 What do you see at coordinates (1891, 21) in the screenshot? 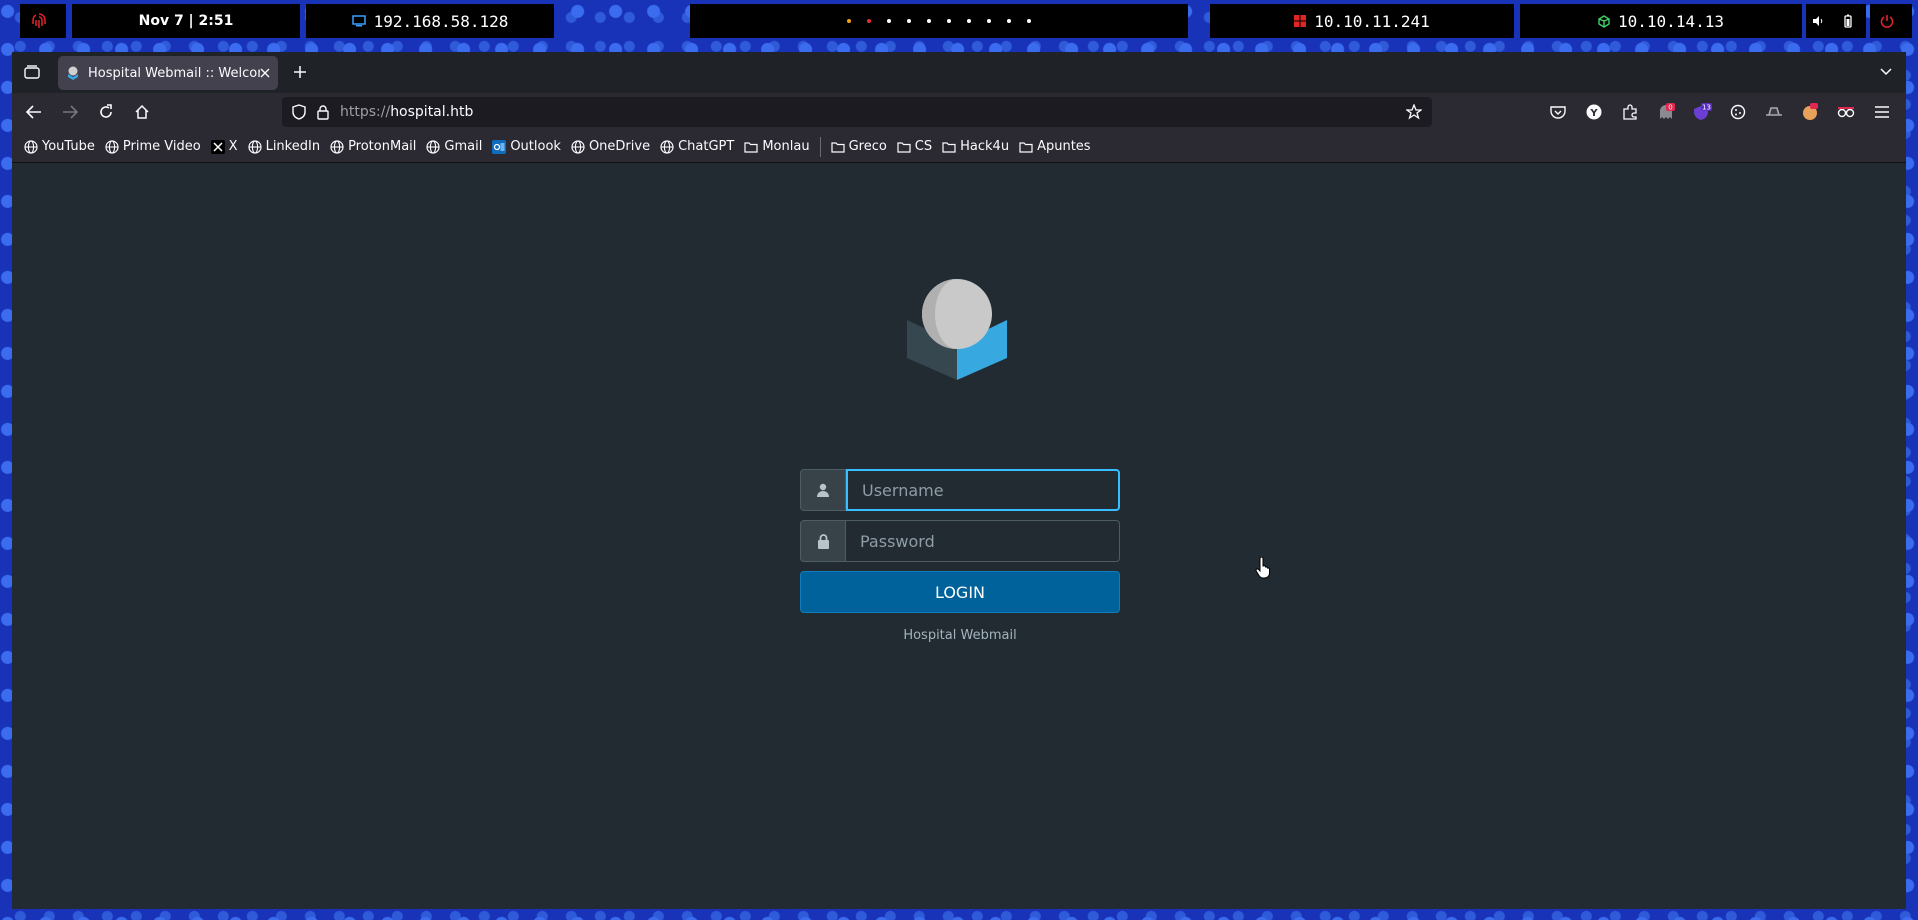
I see `power-button` at bounding box center [1891, 21].